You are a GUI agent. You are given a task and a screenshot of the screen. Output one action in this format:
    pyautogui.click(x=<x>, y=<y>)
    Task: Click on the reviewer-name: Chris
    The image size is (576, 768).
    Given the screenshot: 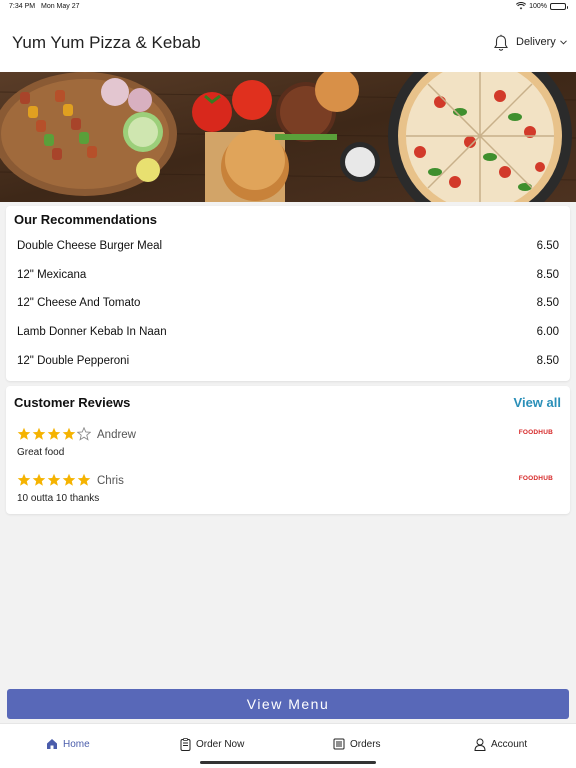 What is the action you would take?
    pyautogui.click(x=110, y=481)
    